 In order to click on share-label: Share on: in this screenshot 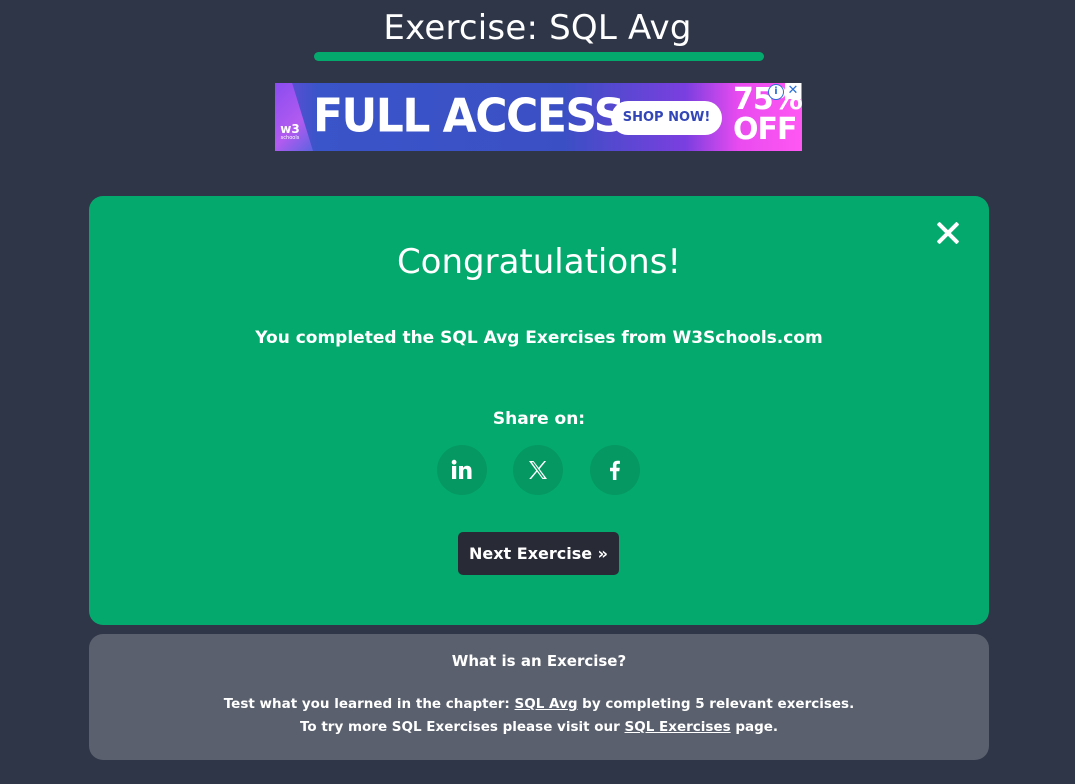, I will do `click(539, 419)`.